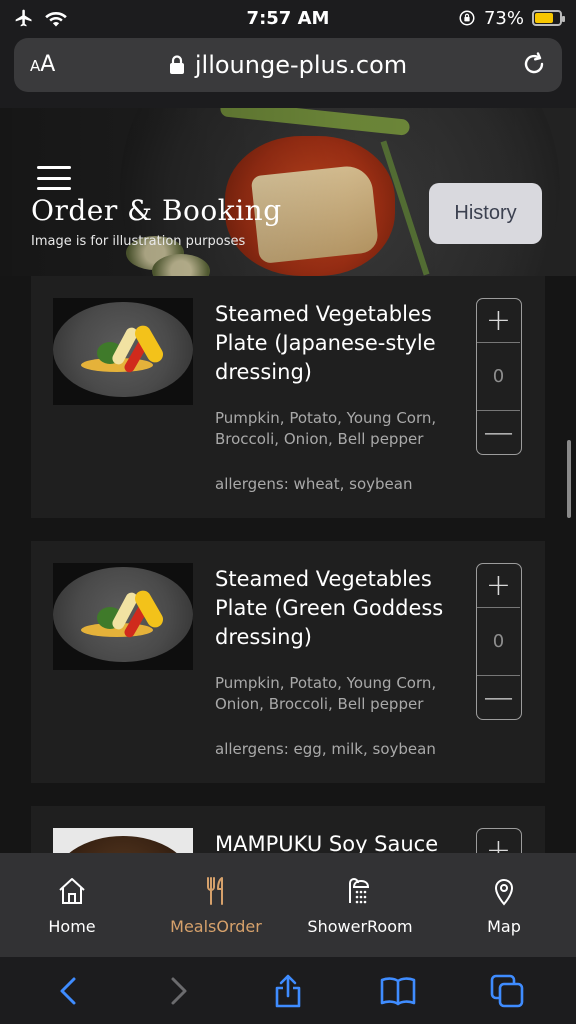 This screenshot has height=1024, width=576. What do you see at coordinates (35, 66) in the screenshot?
I see `text-size-small-a: A` at bounding box center [35, 66].